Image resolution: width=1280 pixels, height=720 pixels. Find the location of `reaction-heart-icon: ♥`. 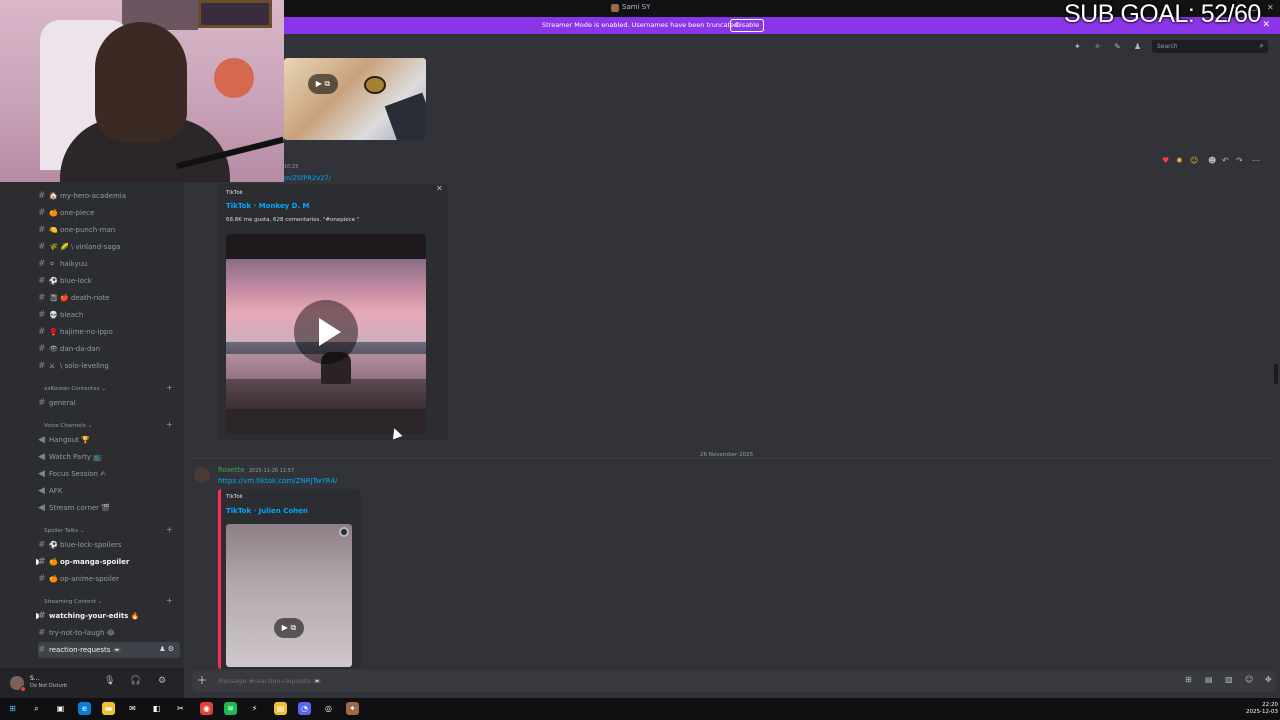

reaction-heart-icon: ♥ is located at coordinates (1165, 160).